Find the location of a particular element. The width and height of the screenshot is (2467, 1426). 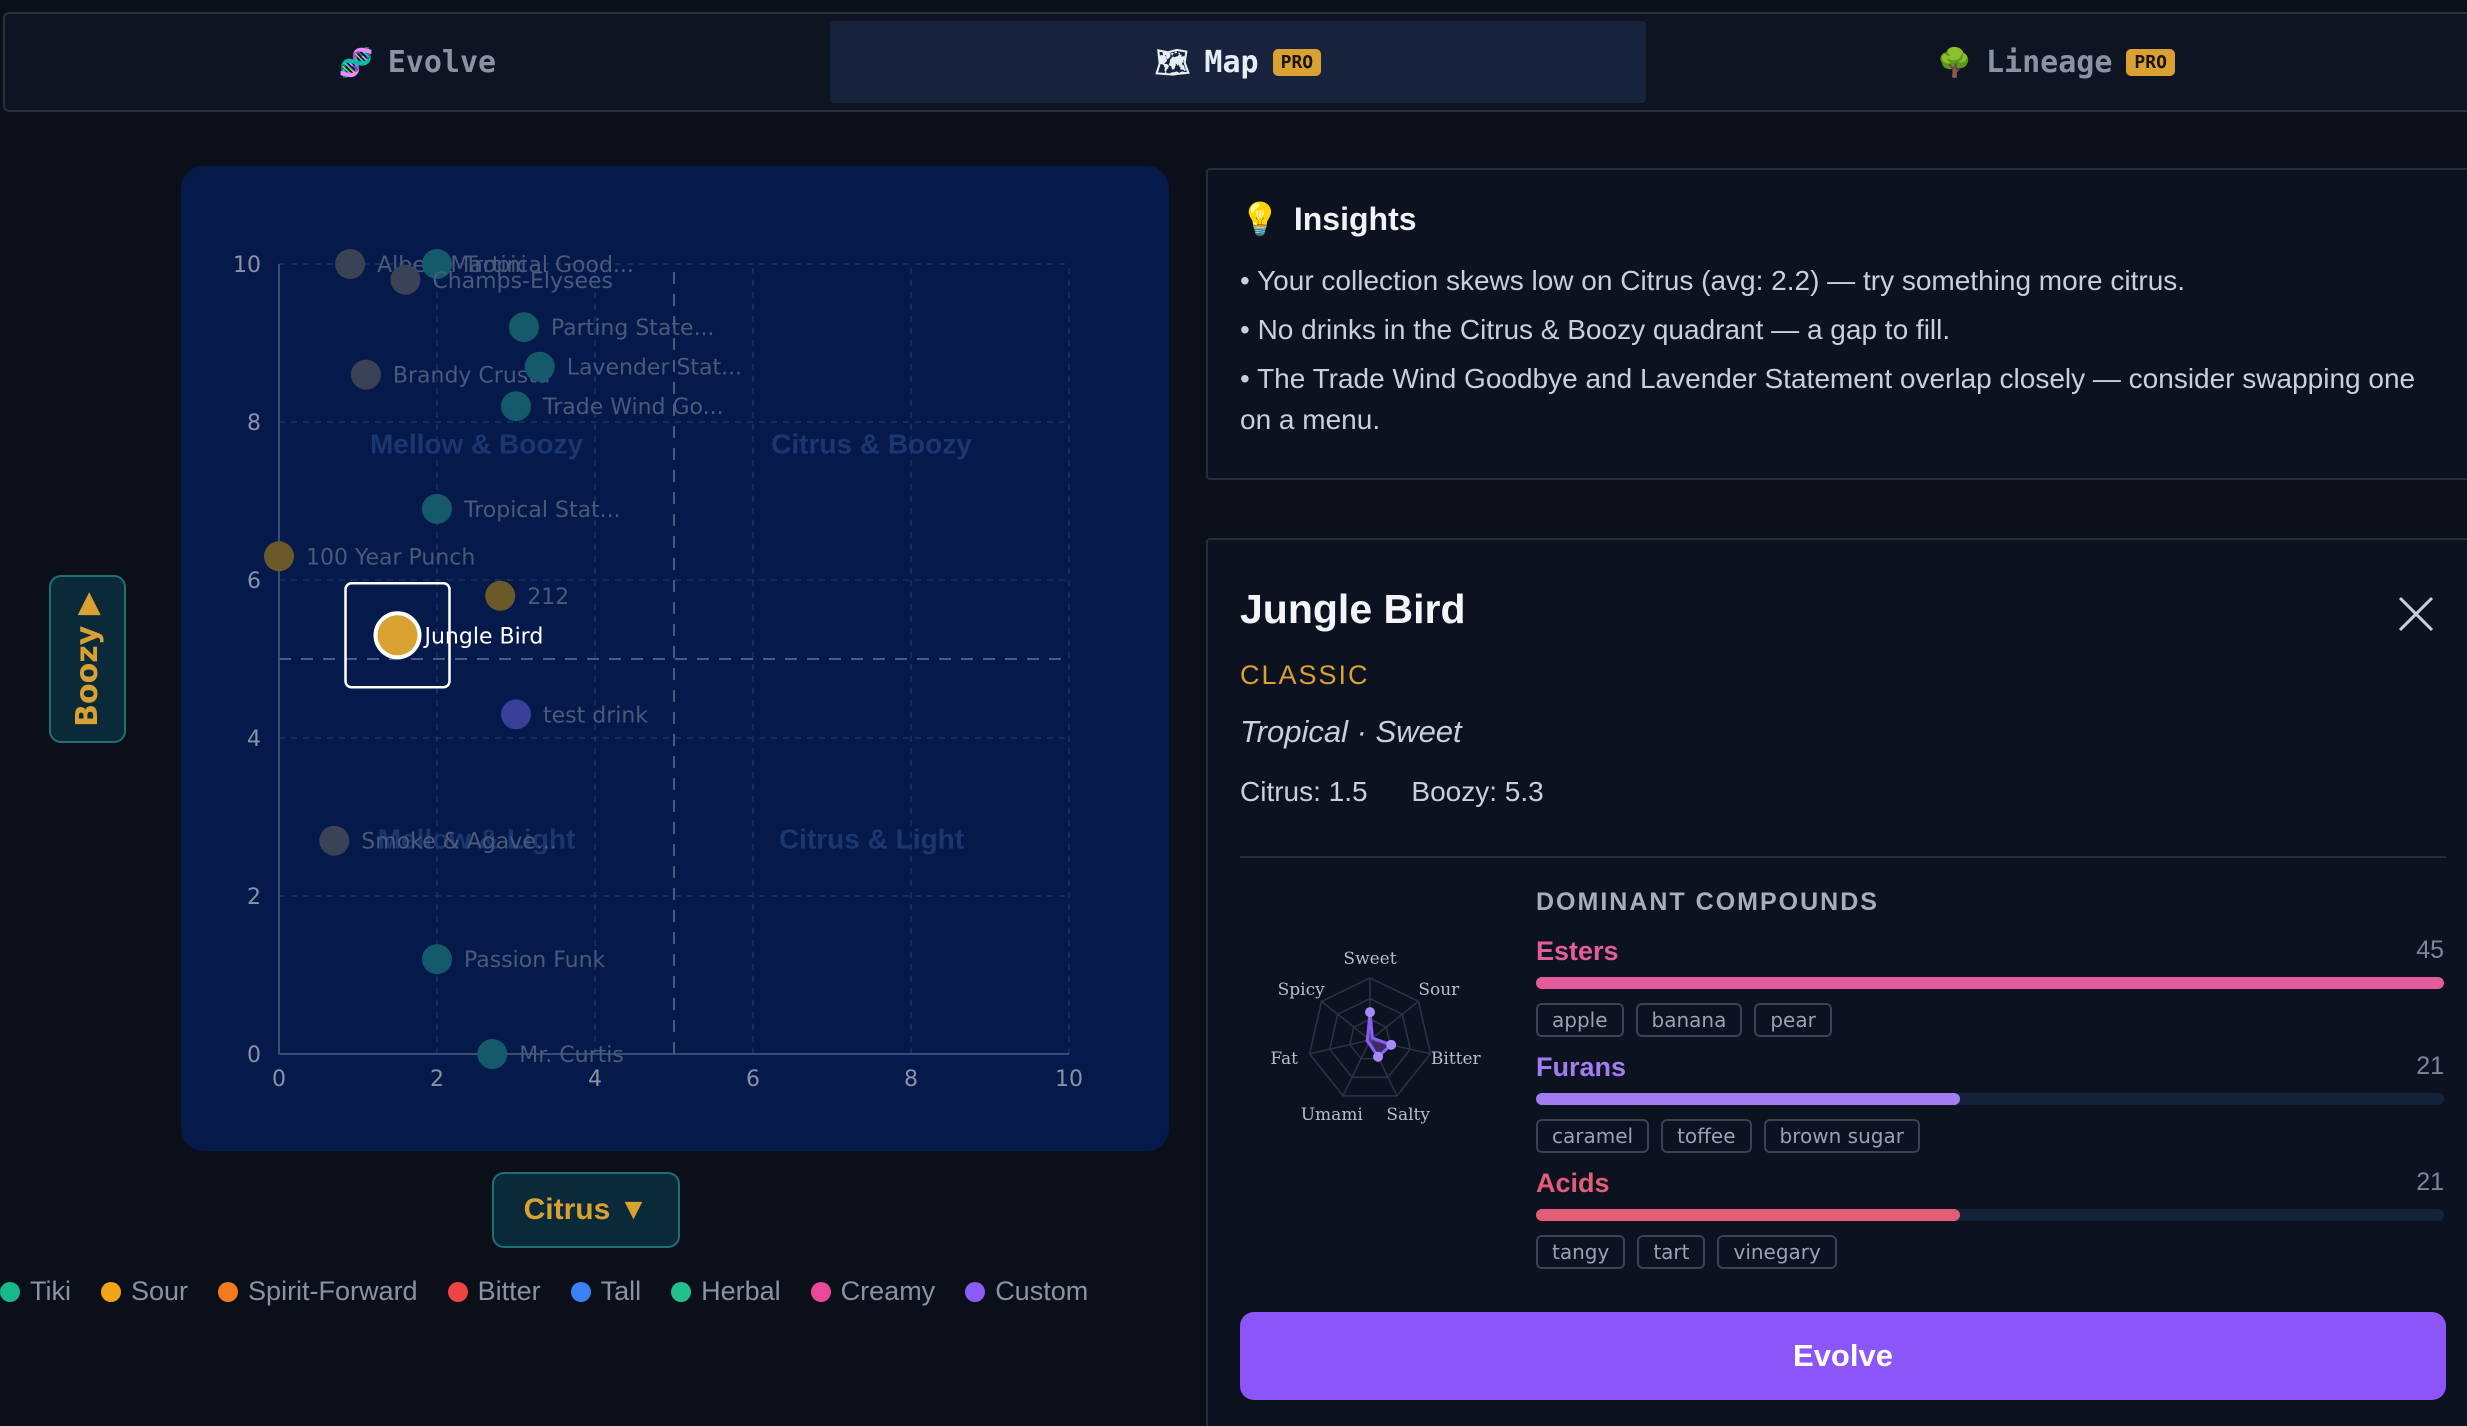

map-point: 212 is located at coordinates (527, 595).